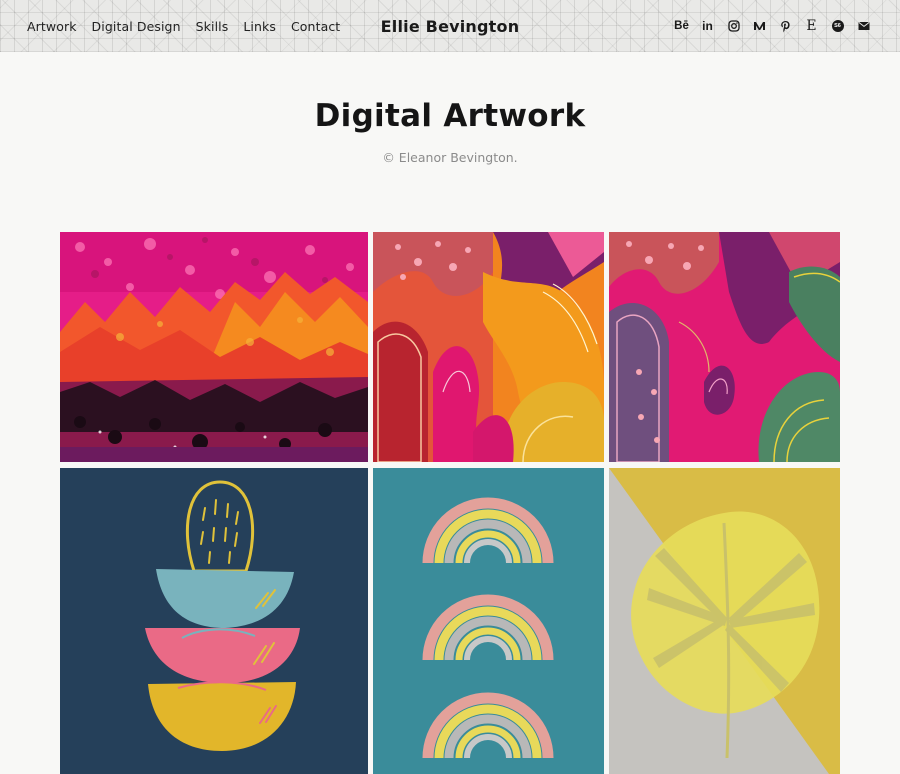 Image resolution: width=900 pixels, height=774 pixels. Describe the element at coordinates (863, 26) in the screenshot. I see `email-icon` at that location.